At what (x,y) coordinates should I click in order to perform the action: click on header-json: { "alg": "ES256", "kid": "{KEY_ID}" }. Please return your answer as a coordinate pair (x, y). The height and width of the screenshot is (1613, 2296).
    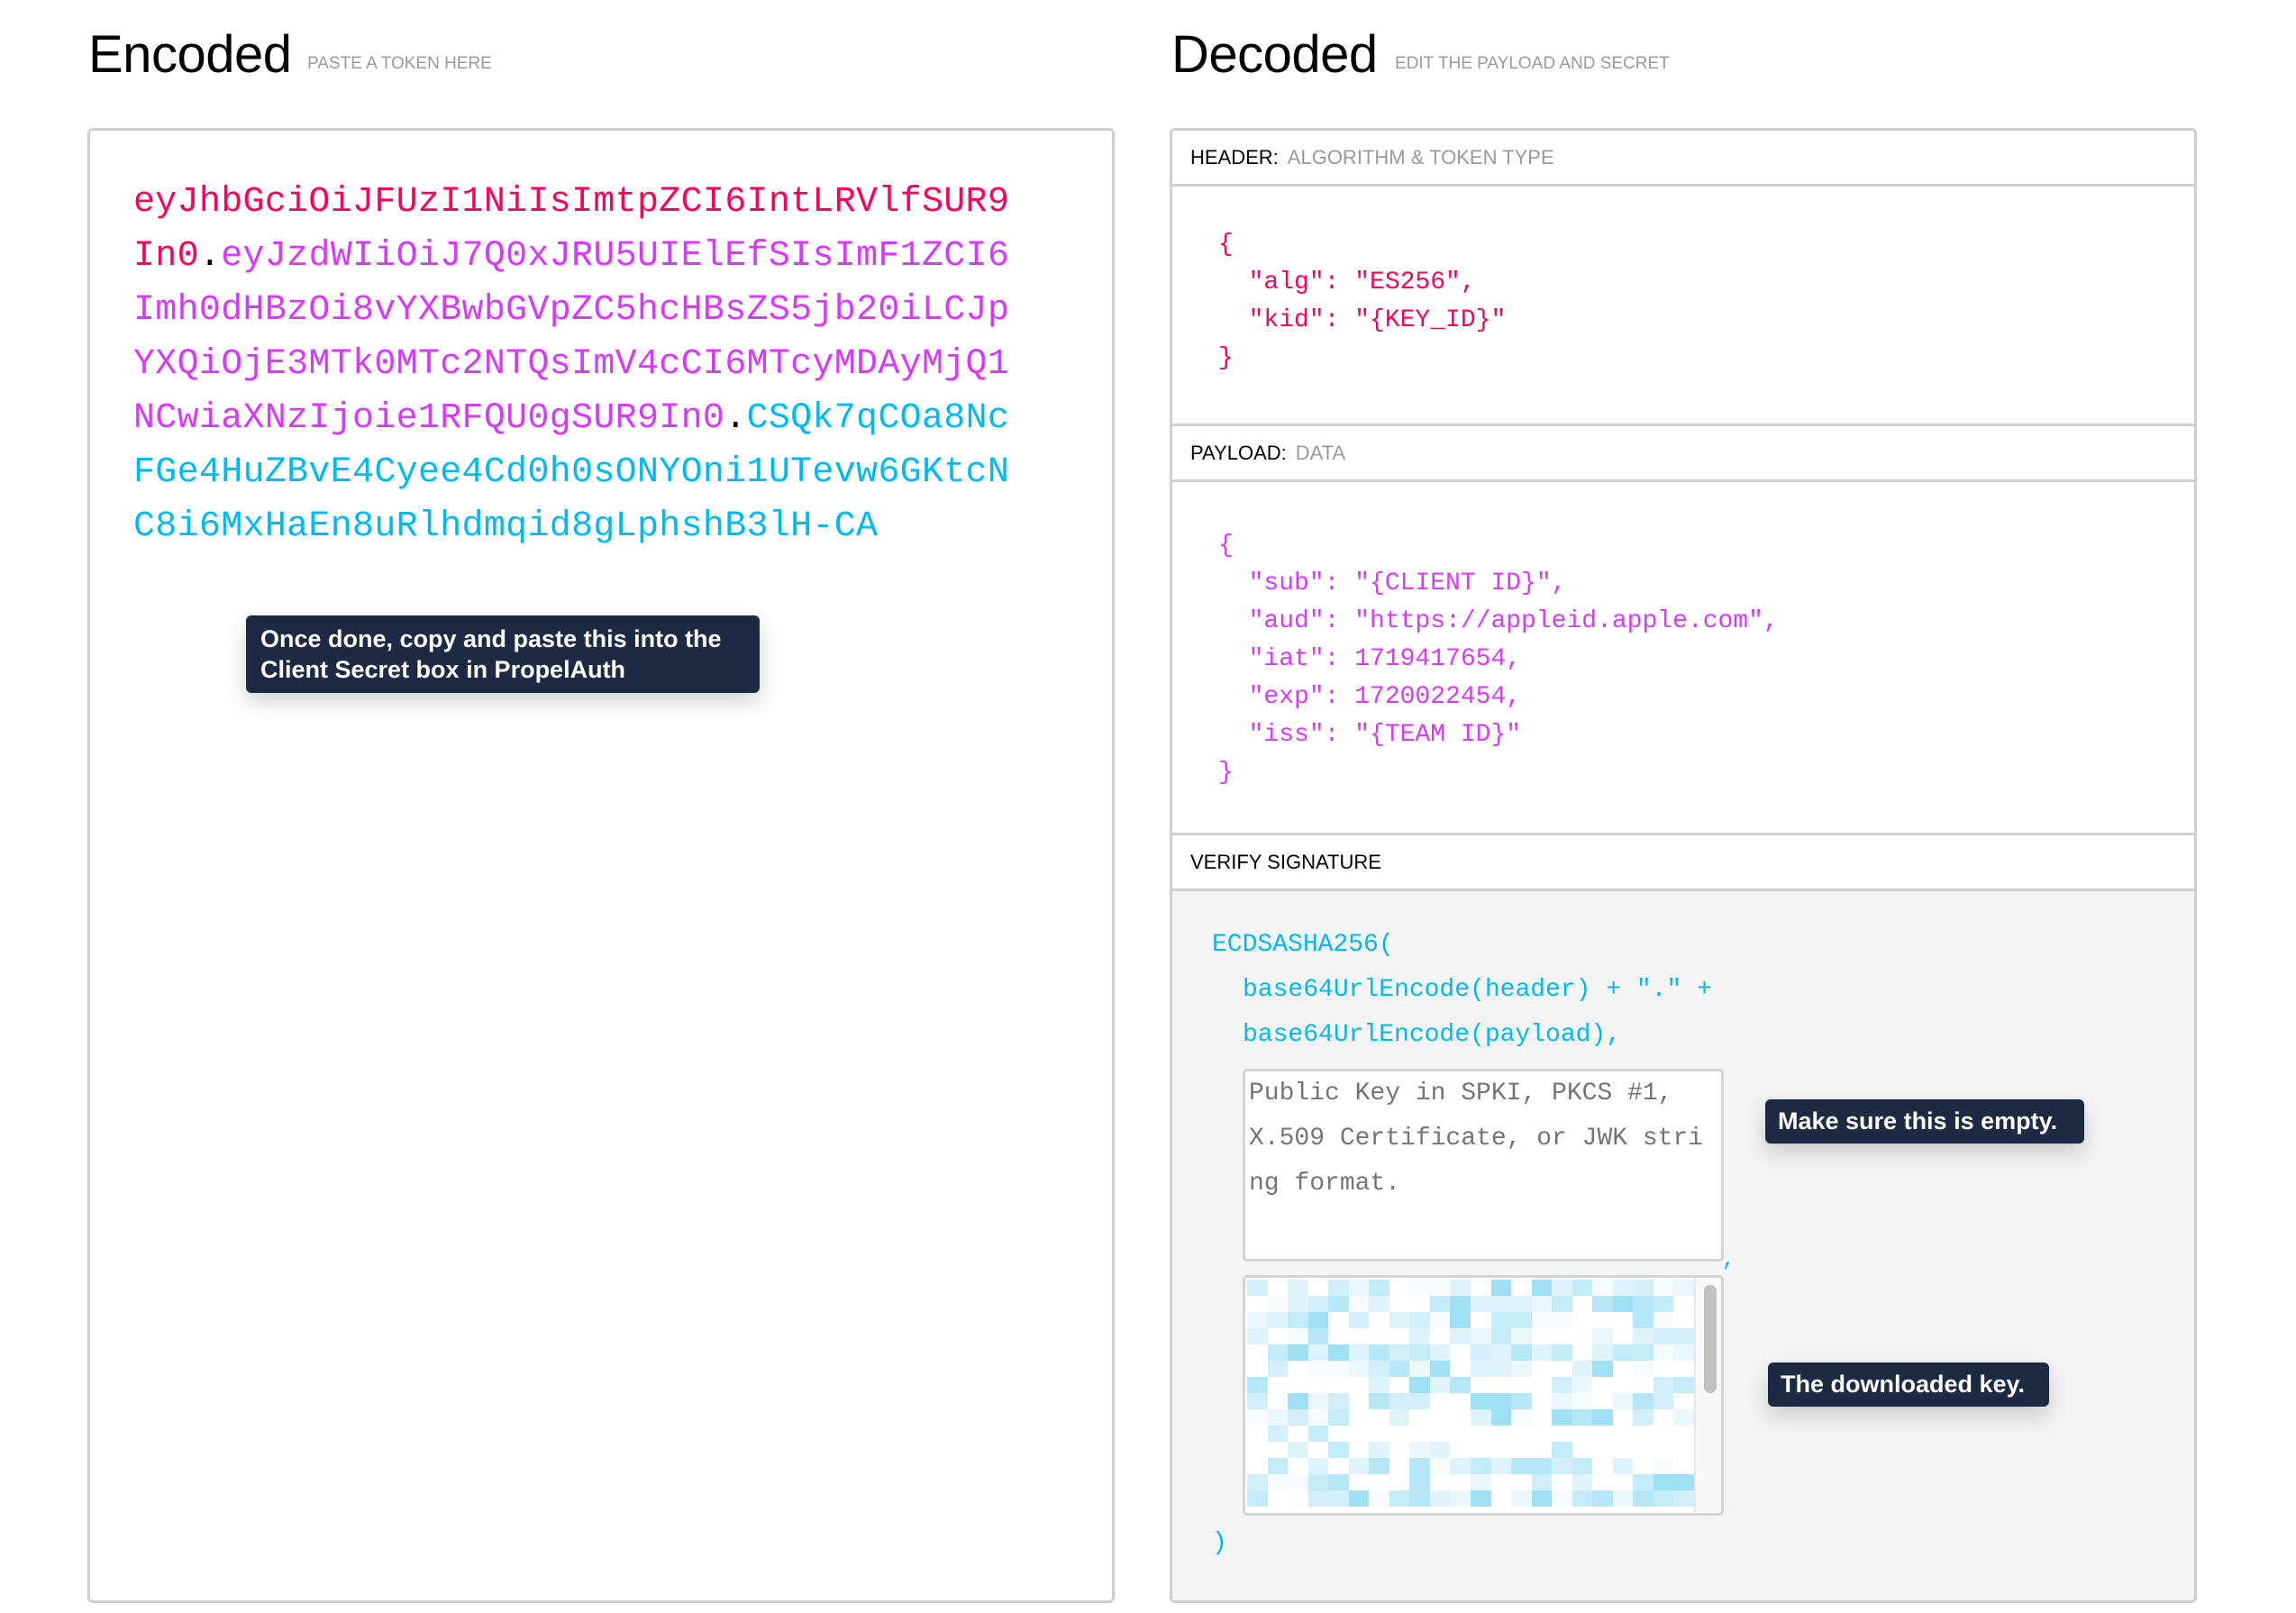
    Looking at the image, I should click on (1362, 302).